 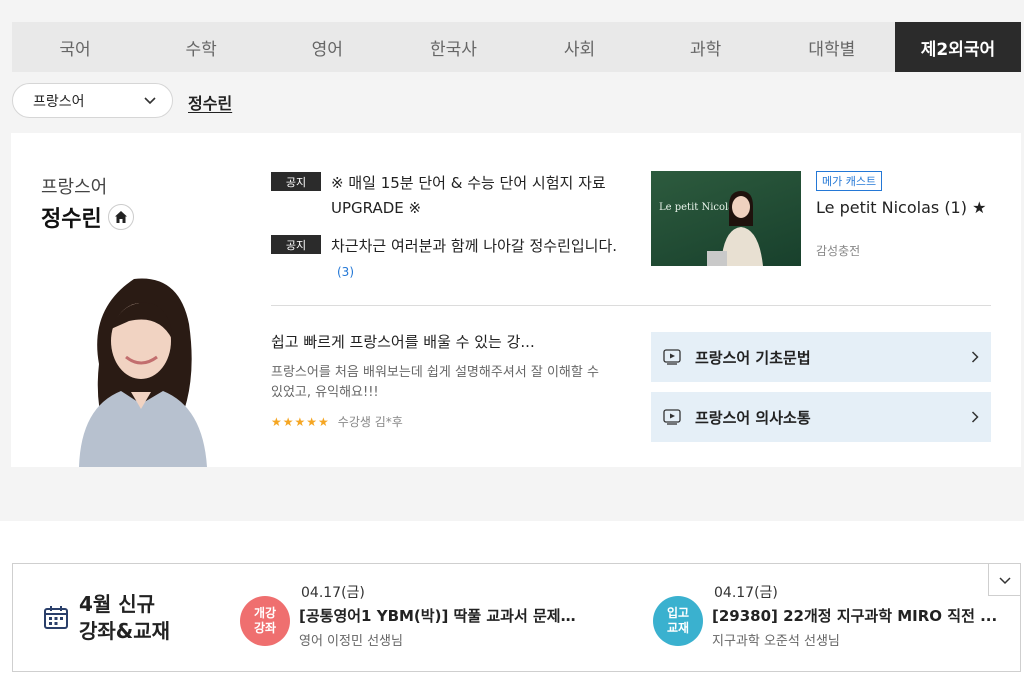 What do you see at coordinates (906, 208) in the screenshot?
I see `megacast-title: Le petit Nicolas (1) ★` at bounding box center [906, 208].